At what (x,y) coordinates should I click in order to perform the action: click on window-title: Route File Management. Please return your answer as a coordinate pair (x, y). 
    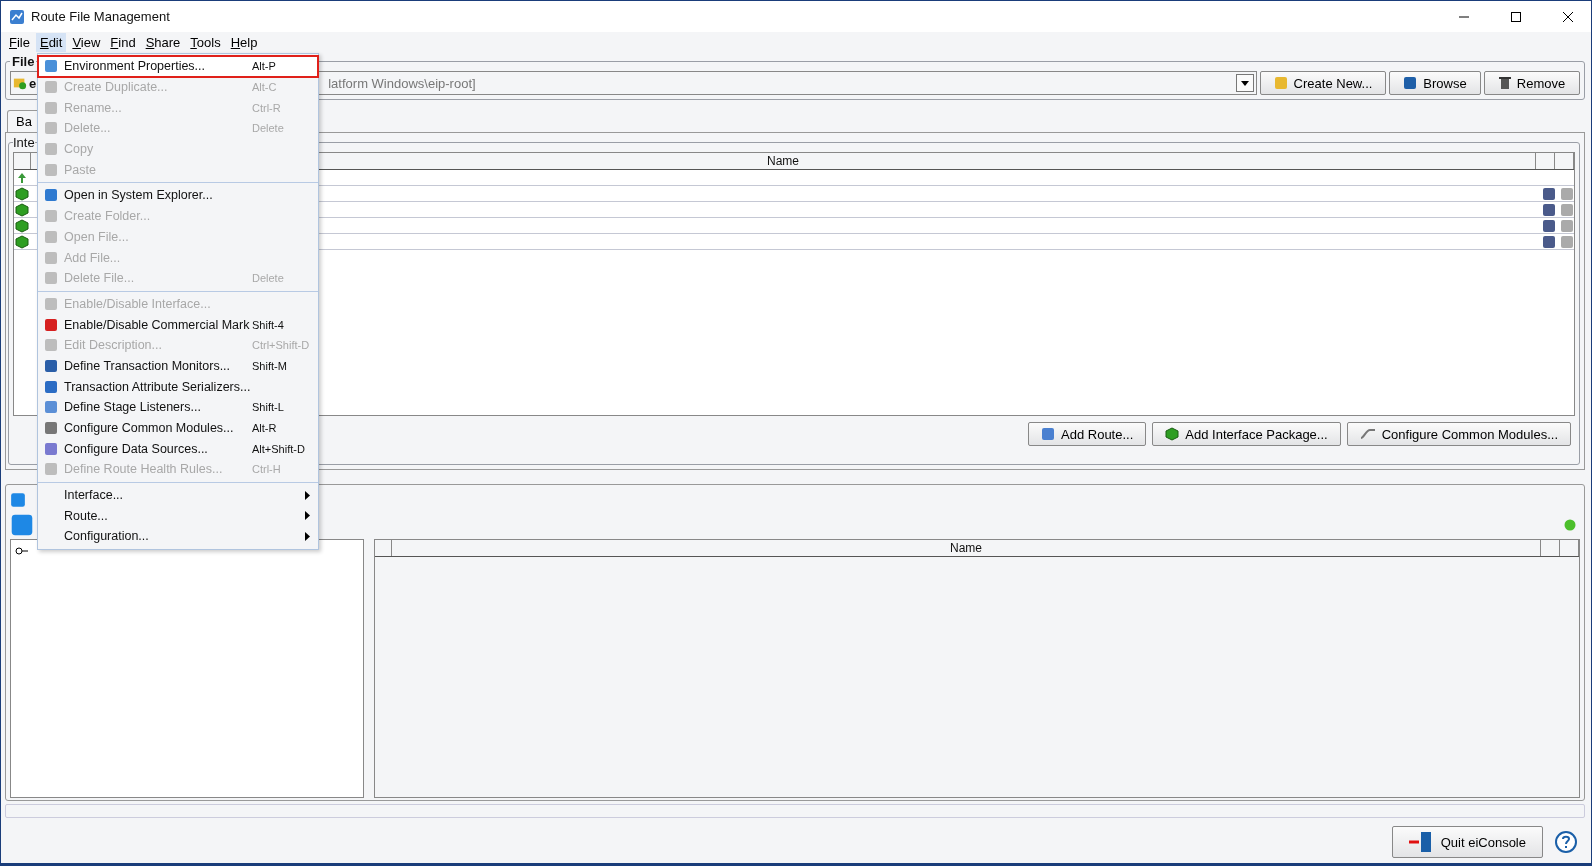
    Looking at the image, I should click on (101, 16).